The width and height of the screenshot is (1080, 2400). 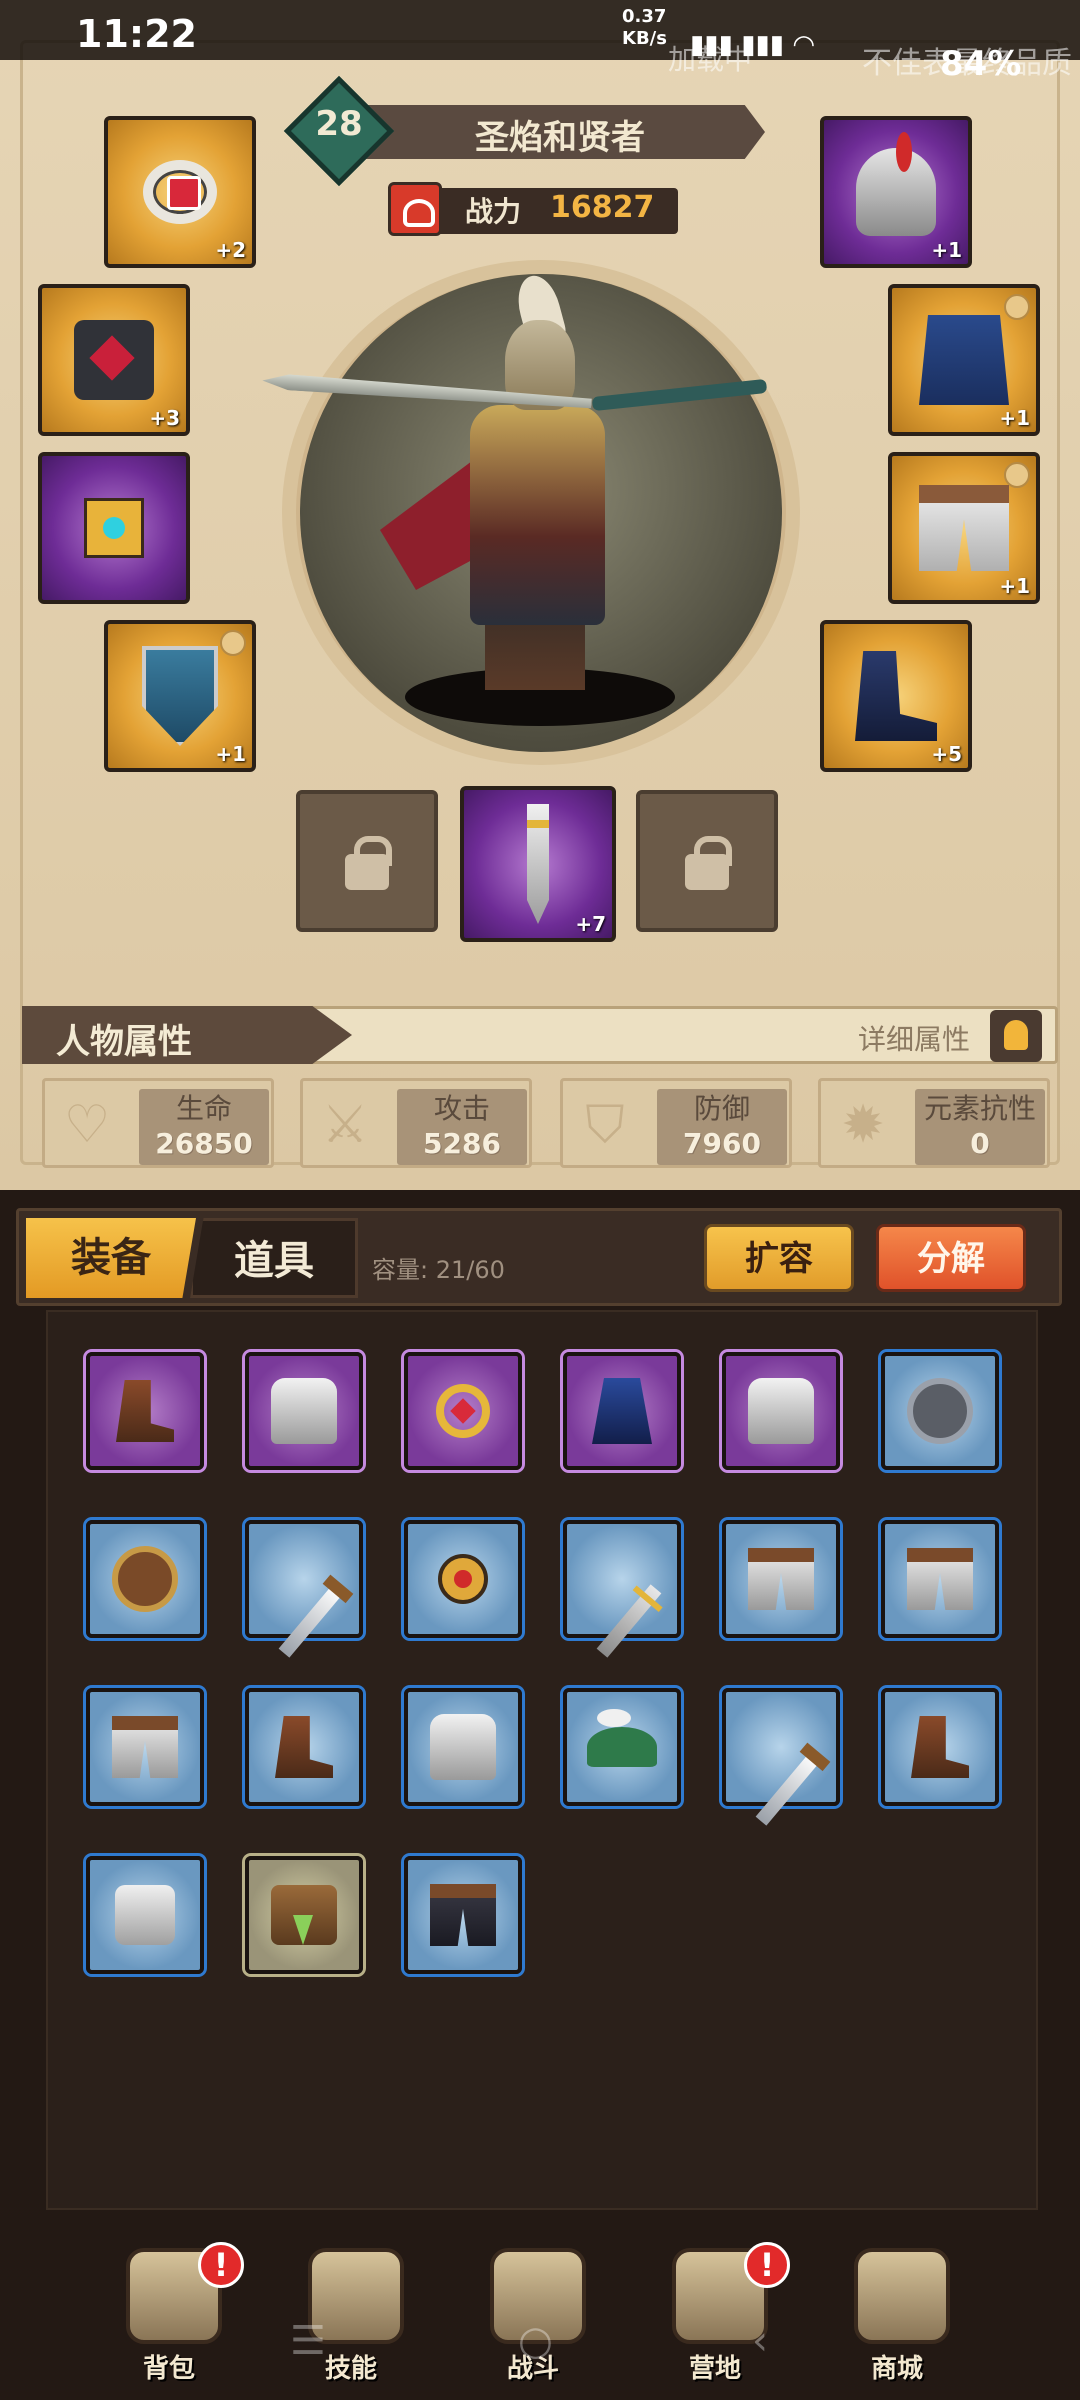 I want to click on enhance-level: +7, so click(x=590, y=924).